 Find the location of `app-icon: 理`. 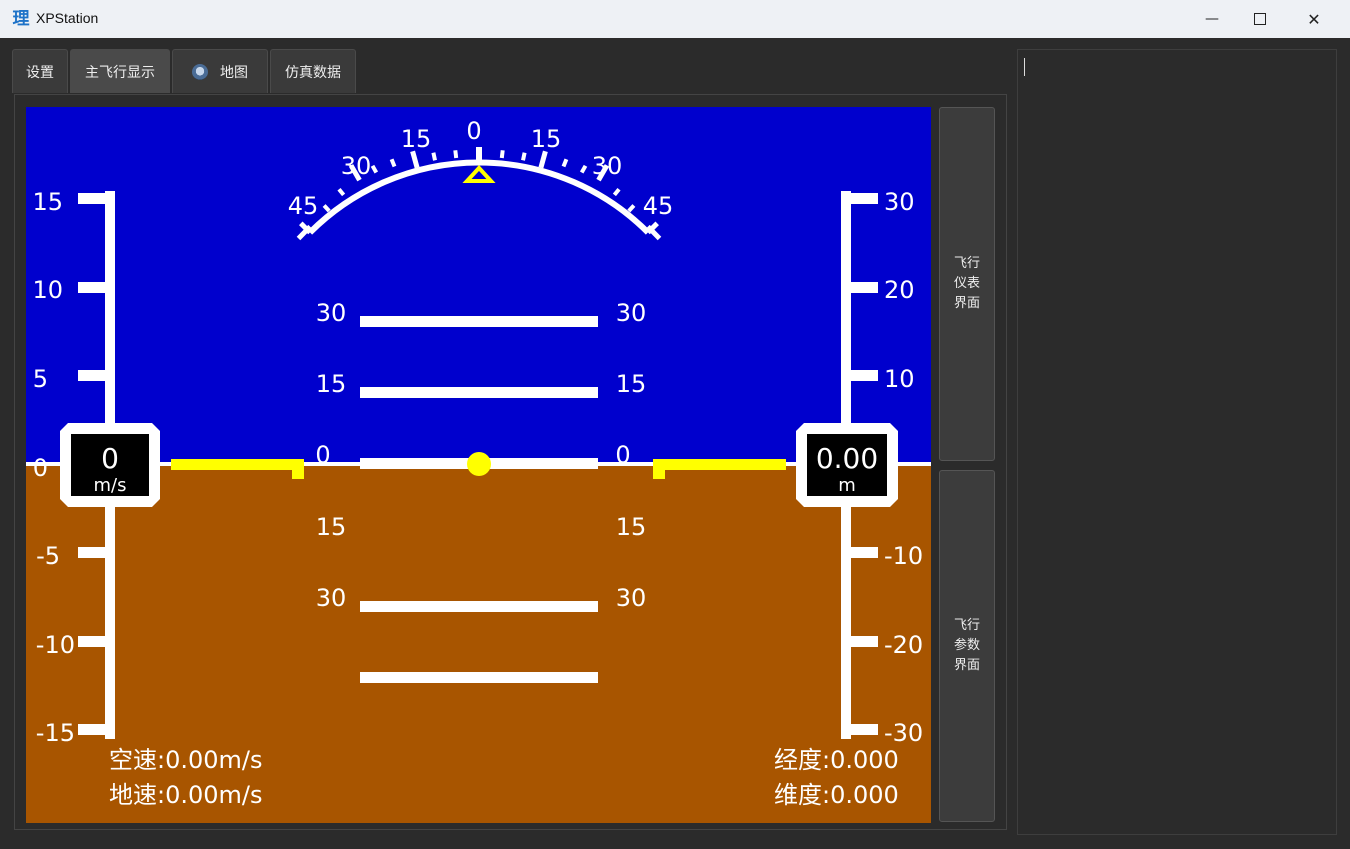

app-icon: 理 is located at coordinates (21, 19).